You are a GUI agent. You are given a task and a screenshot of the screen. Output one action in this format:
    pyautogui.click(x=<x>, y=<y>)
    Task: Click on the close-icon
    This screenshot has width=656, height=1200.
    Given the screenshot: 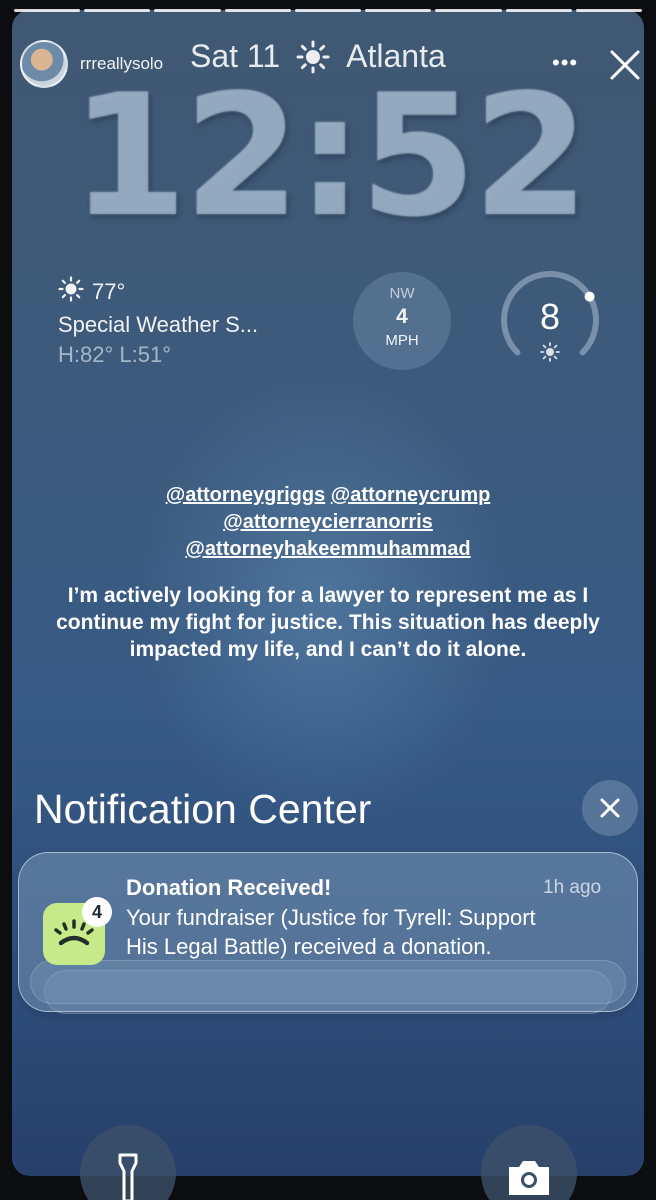 What is the action you would take?
    pyautogui.click(x=610, y=808)
    